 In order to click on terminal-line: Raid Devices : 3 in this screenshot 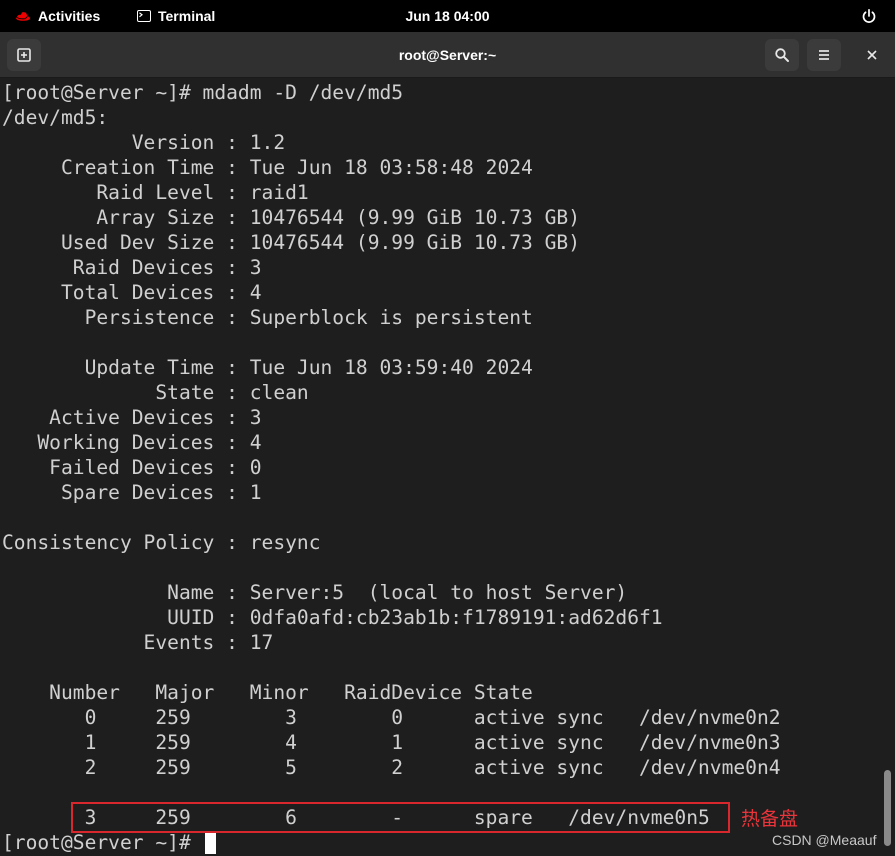, I will do `click(132, 267)`.